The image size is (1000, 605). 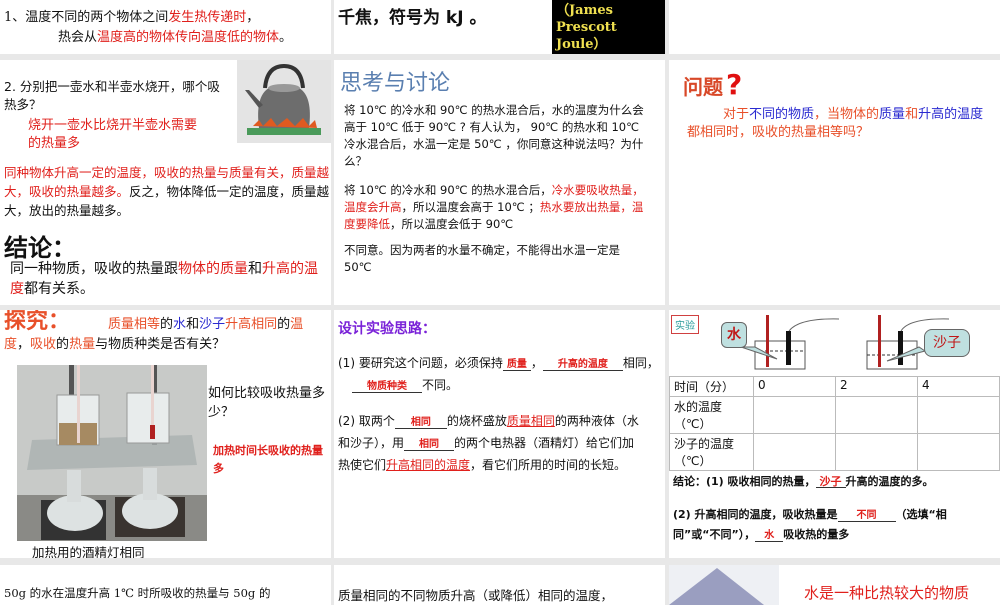 I want to click on header-cell: 4, so click(x=958, y=386).